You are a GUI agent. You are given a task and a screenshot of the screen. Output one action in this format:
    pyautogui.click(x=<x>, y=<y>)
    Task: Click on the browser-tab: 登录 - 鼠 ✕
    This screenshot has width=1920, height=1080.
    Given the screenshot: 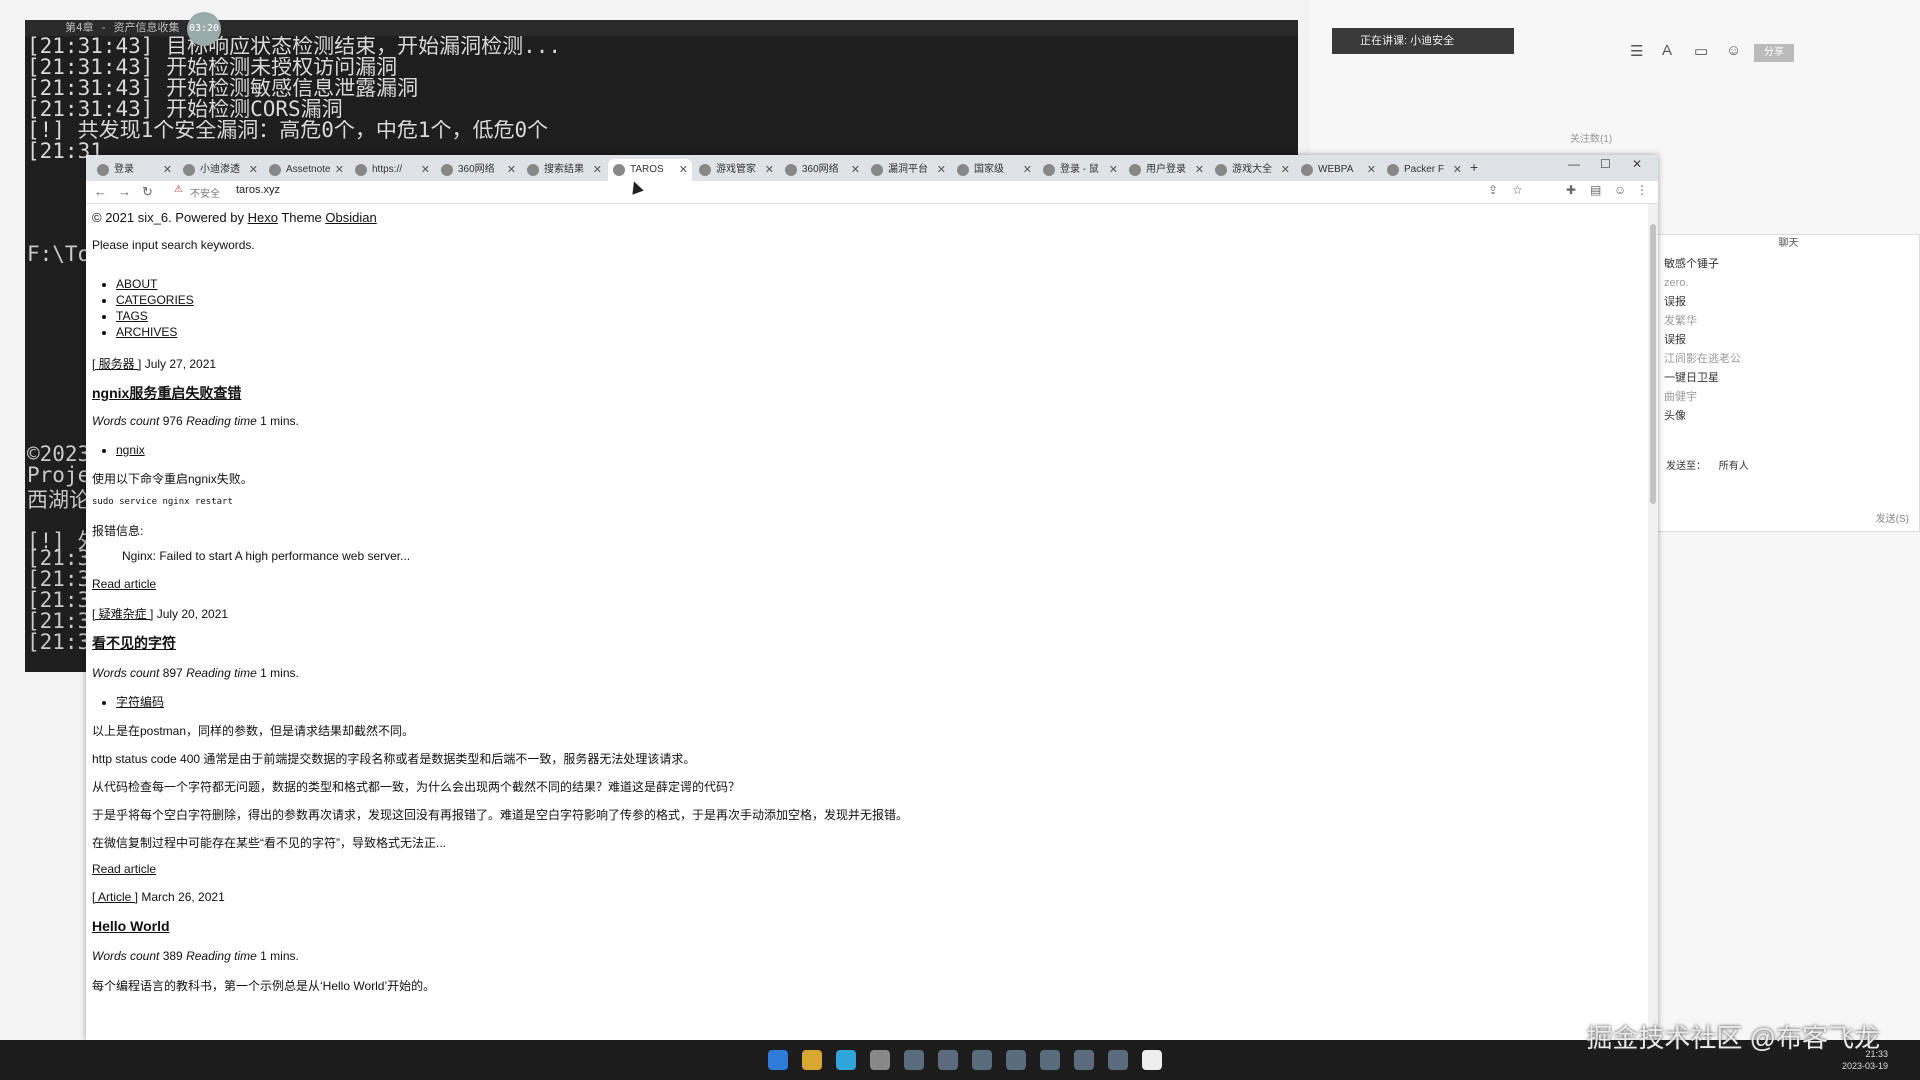 What is the action you would take?
    pyautogui.click(x=1080, y=170)
    